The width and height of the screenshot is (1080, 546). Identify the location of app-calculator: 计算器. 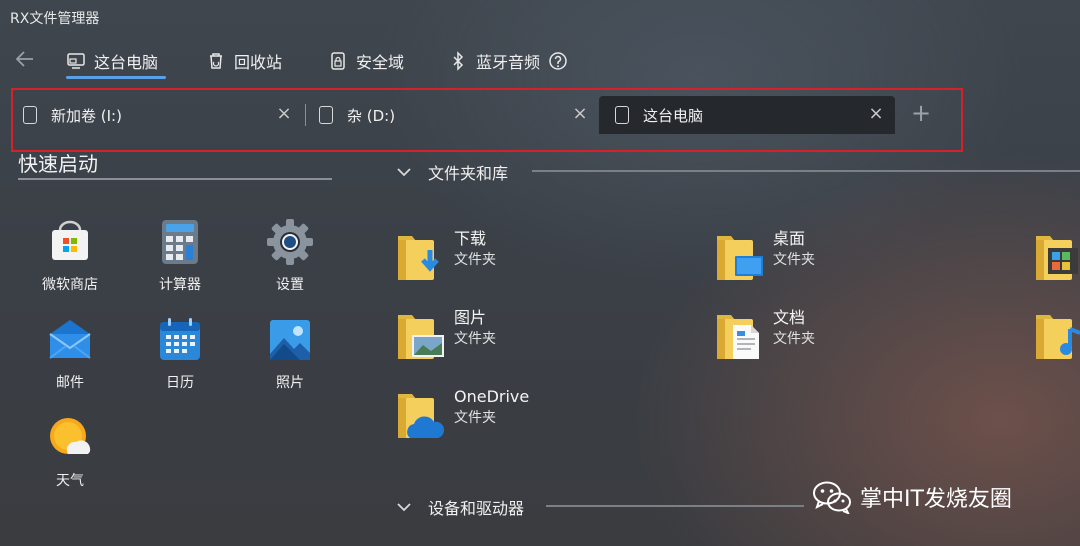
(180, 256).